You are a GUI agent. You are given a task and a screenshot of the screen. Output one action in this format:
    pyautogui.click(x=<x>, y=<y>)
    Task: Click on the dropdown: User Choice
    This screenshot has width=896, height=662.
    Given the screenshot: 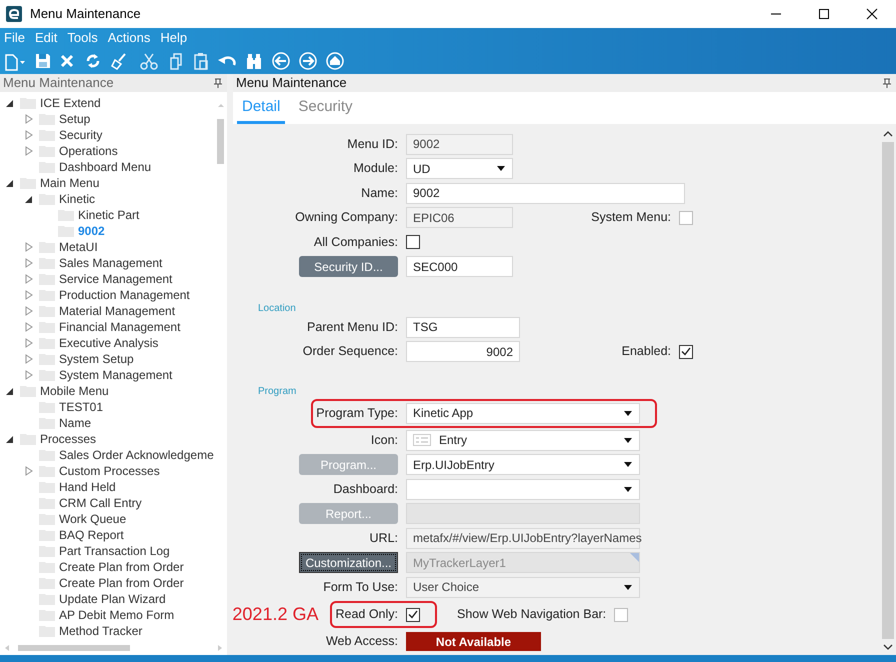 What is the action you would take?
    pyautogui.click(x=523, y=587)
    